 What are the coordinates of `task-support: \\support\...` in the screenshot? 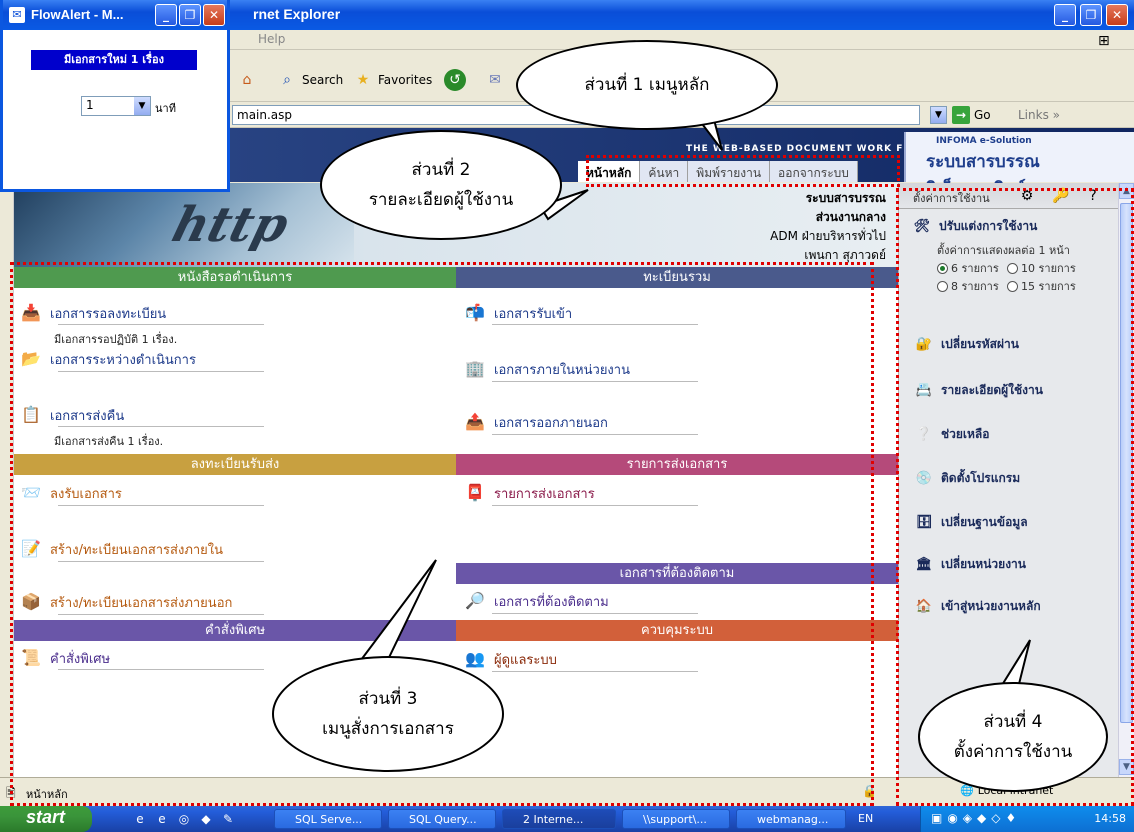 It's located at (676, 819).